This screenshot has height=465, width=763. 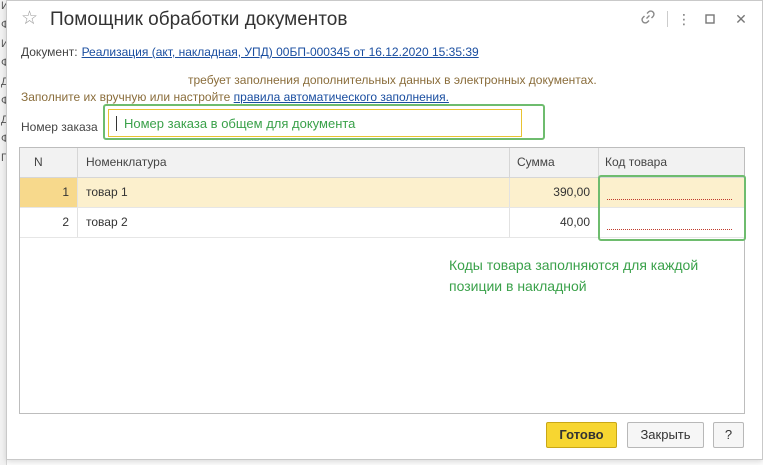 I want to click on table-header: N Номенклатура Сумма Код товара, so click(x=382, y=163).